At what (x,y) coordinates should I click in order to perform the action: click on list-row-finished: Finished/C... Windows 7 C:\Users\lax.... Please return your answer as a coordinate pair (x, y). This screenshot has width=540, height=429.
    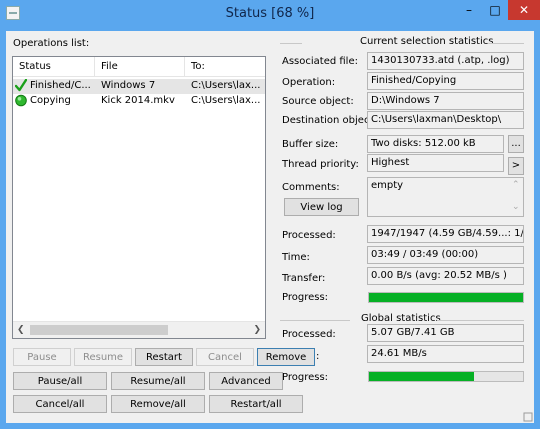
    Looking at the image, I should click on (139, 86).